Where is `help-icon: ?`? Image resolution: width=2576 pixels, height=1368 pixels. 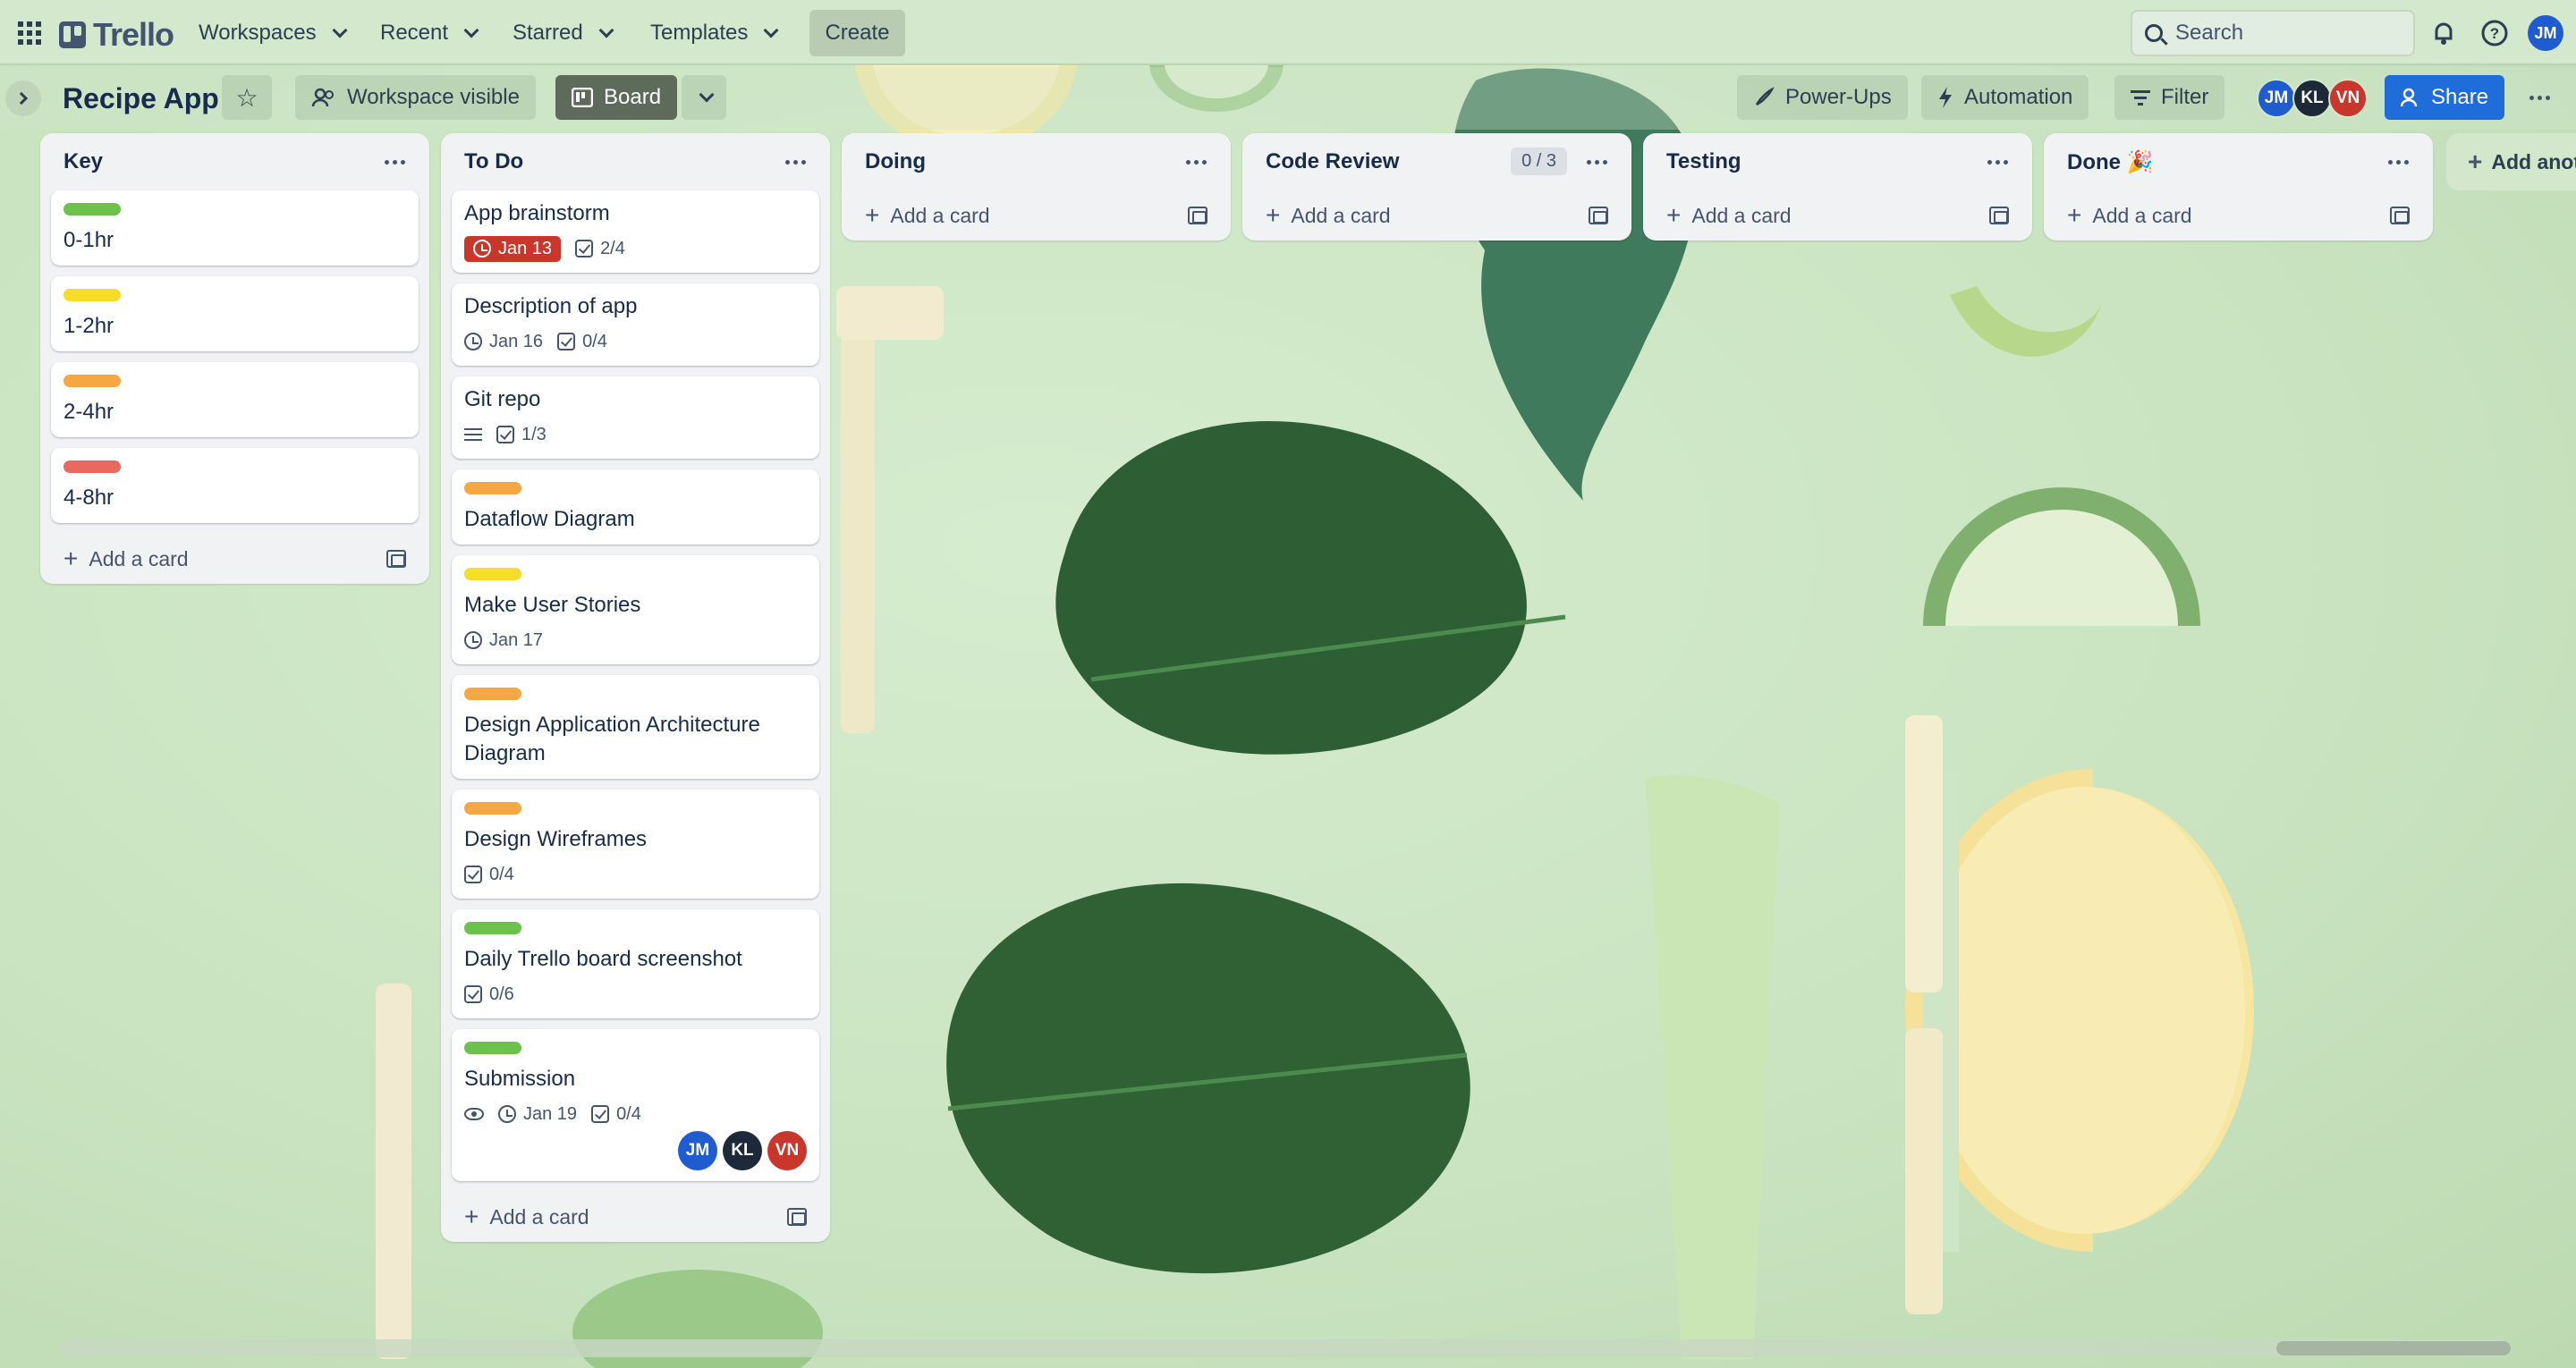
help-icon: ? is located at coordinates (2494, 33).